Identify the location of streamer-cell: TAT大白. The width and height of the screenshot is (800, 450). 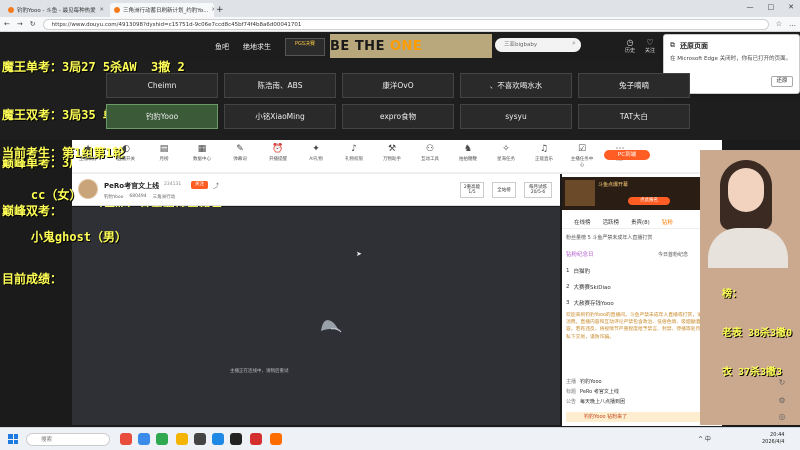
(634, 116).